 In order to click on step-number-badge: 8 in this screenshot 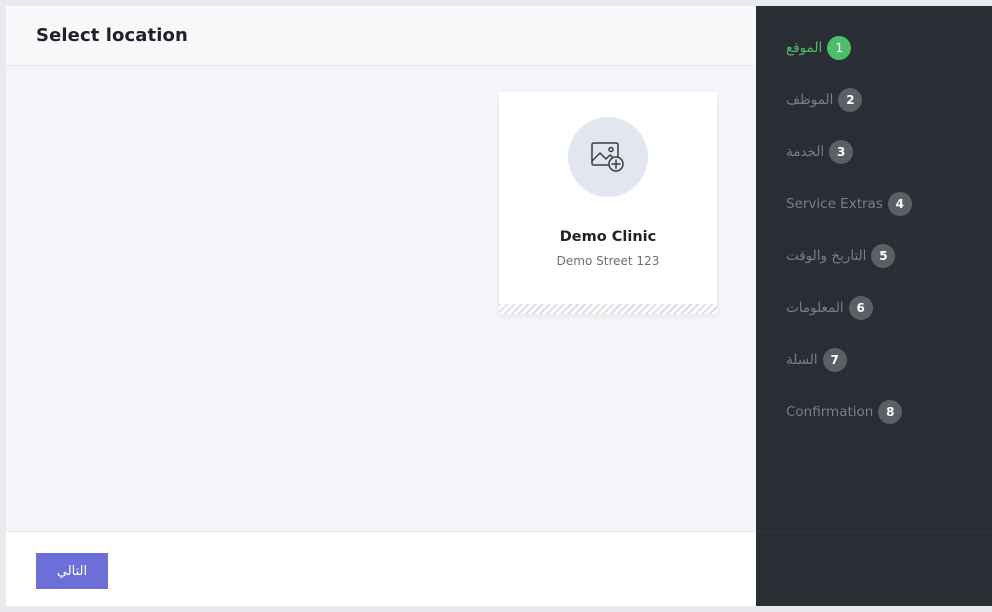, I will do `click(890, 412)`.